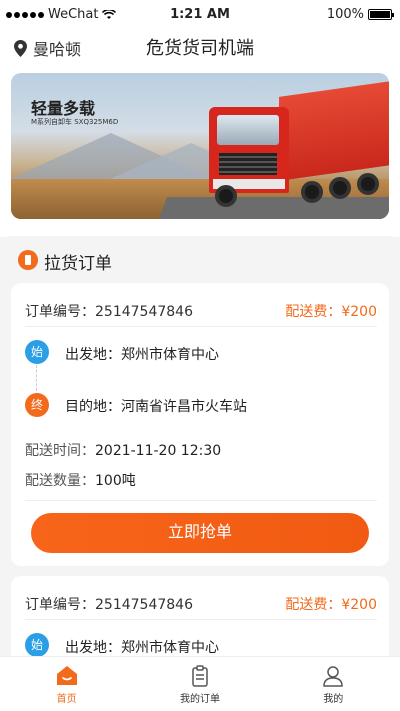 This screenshot has height=711, width=400. Describe the element at coordinates (158, 451) in the screenshot. I see `delivery-time-value: 2021-11-20 12:30` at that location.